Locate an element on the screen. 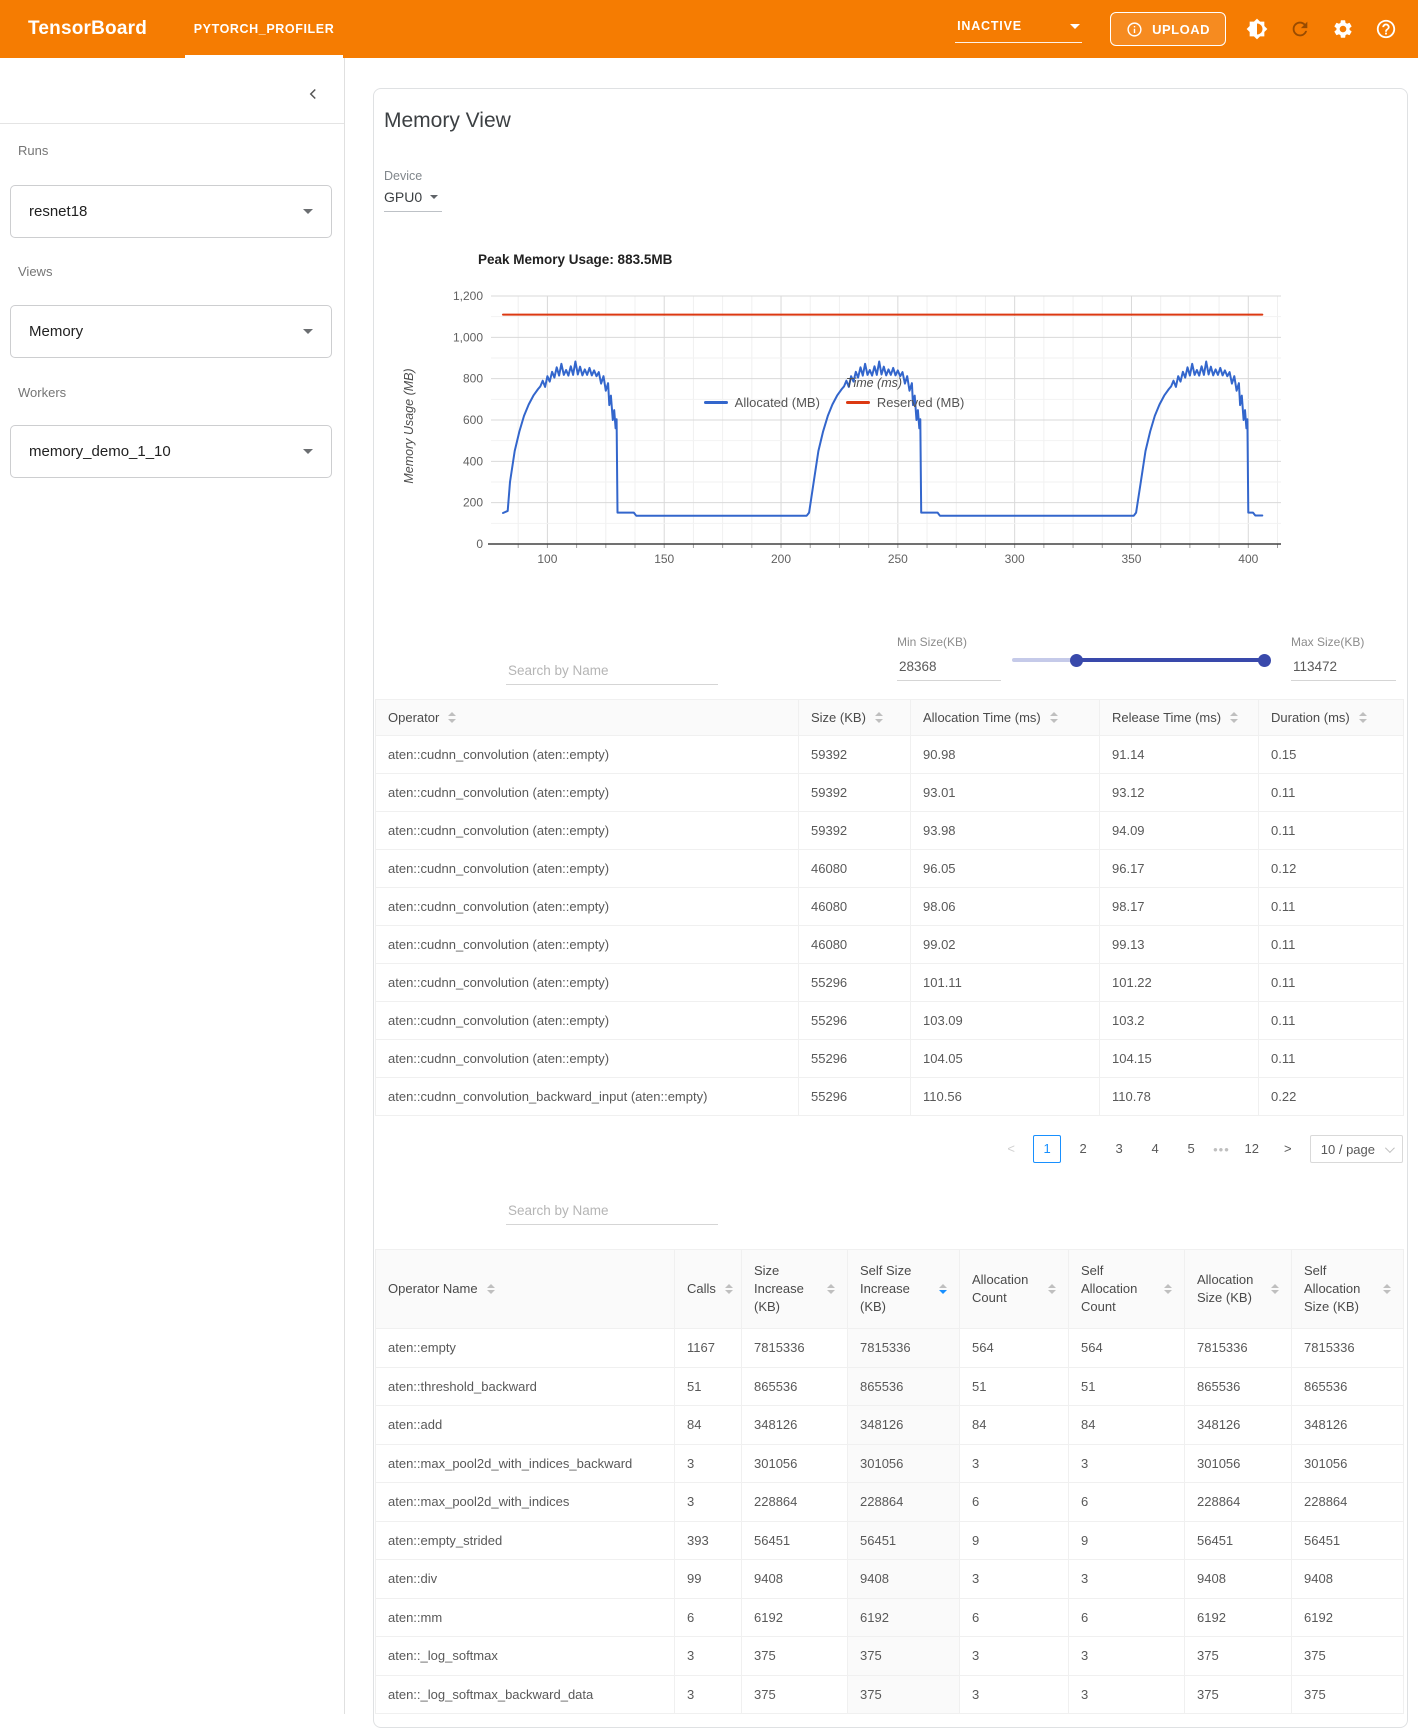 The height and width of the screenshot is (1728, 1418). column-header-sort: Duration (ms) is located at coordinates (1331, 718).